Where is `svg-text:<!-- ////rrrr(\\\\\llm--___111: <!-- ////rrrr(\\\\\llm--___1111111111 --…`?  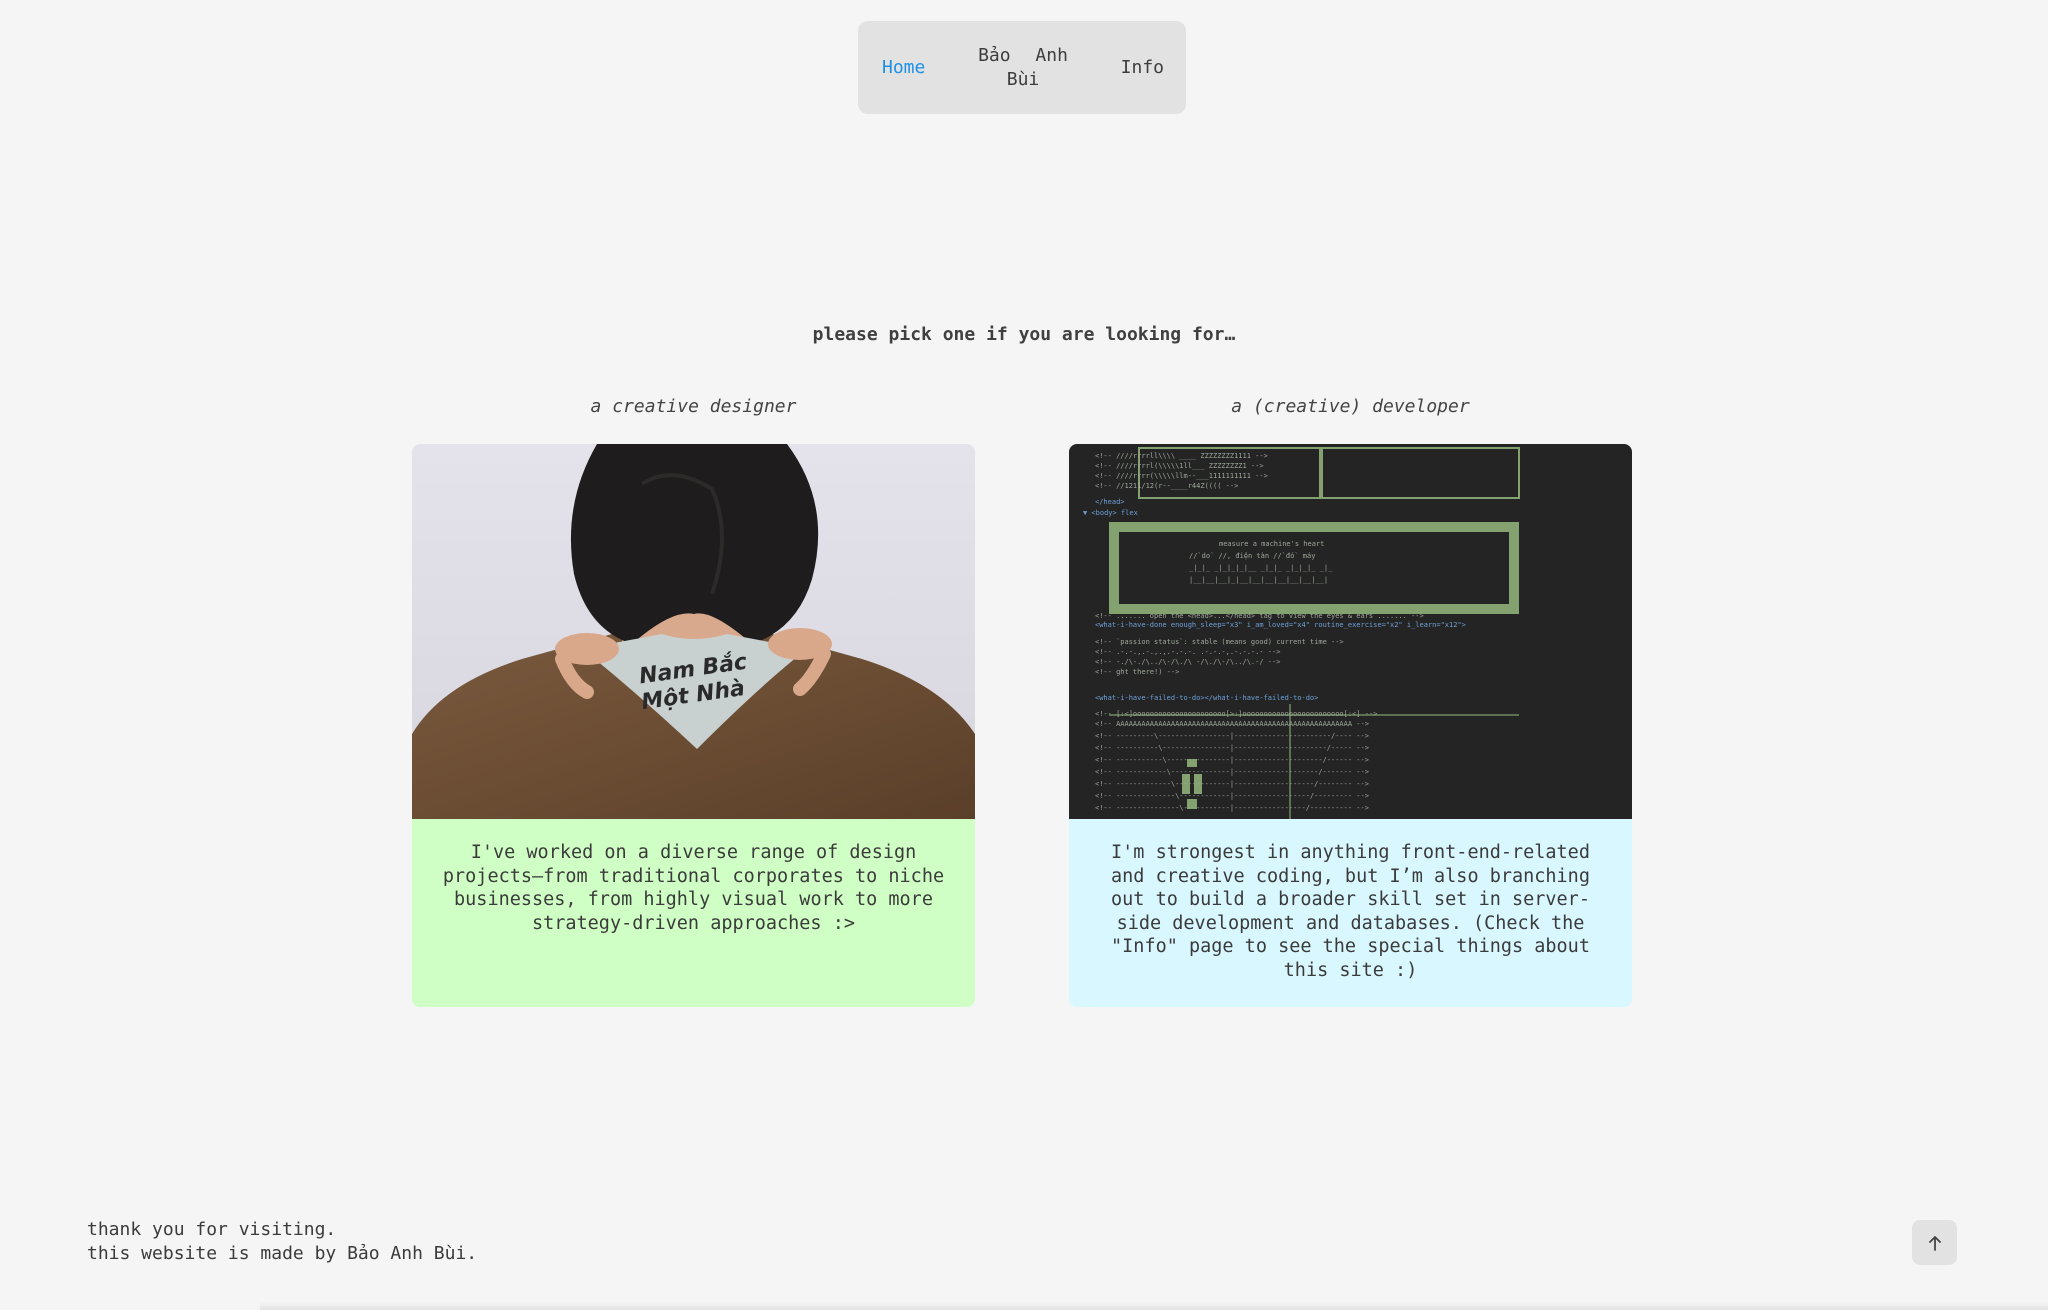 svg-text:<!-- ////rrrr(\\\\\llm--___111: <!-- ////rrrr(\\\\\llm--___1111111111 --… is located at coordinates (1181, 476).